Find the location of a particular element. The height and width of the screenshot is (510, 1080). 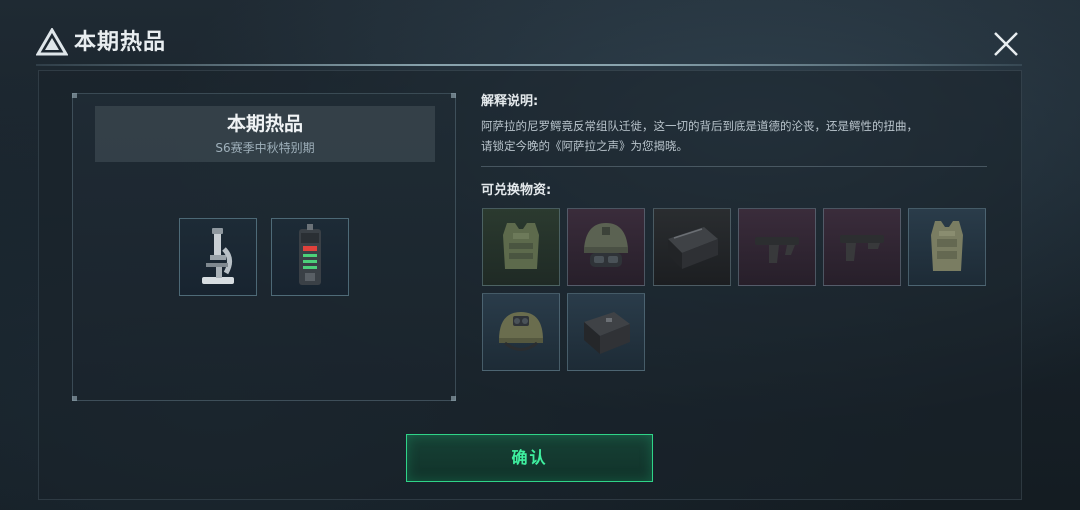

exchange-item-night-vision-helmet is located at coordinates (521, 332).